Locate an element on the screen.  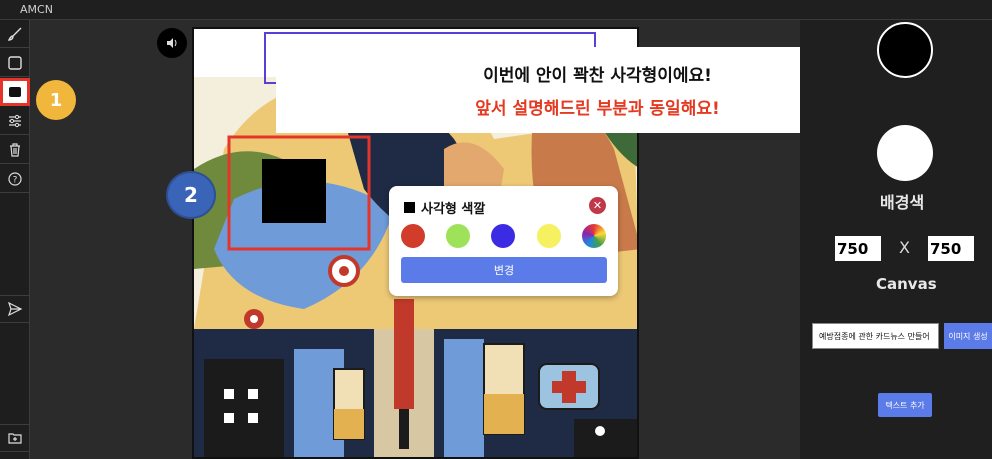
rectangle-tool-button is located at coordinates (15, 63).